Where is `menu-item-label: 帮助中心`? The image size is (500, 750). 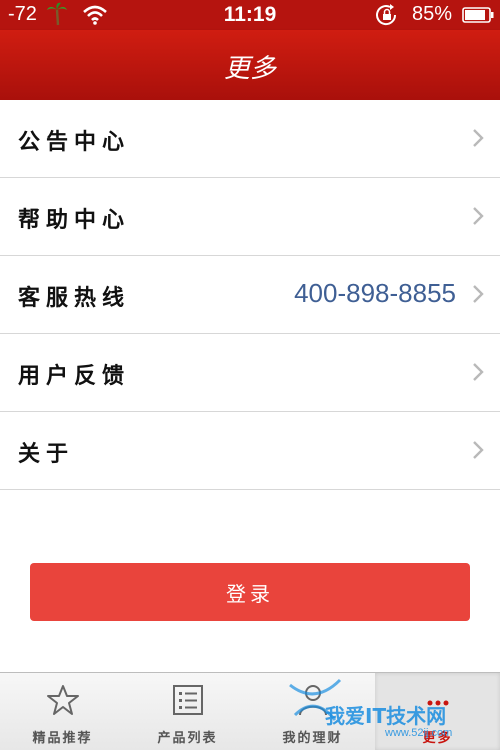
menu-item-label: 帮助中心 is located at coordinates (74, 220).